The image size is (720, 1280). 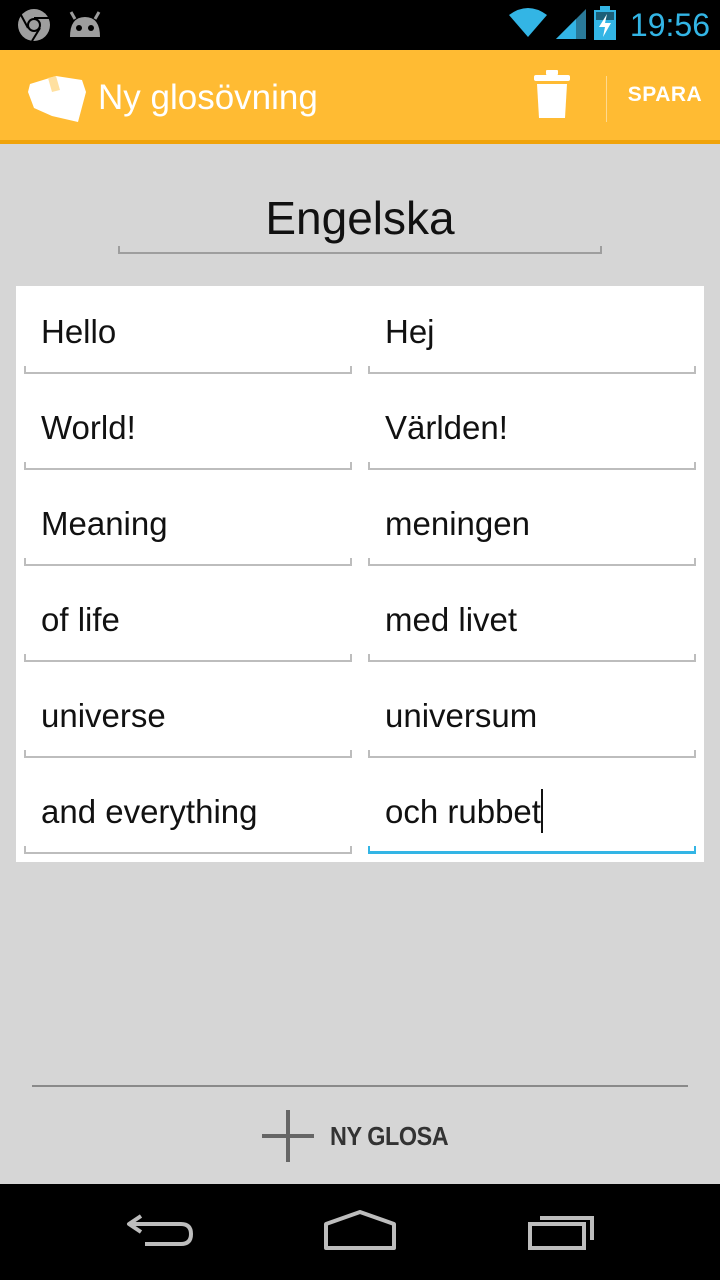 What do you see at coordinates (104, 523) in the screenshot?
I see `word-text: Meaning` at bounding box center [104, 523].